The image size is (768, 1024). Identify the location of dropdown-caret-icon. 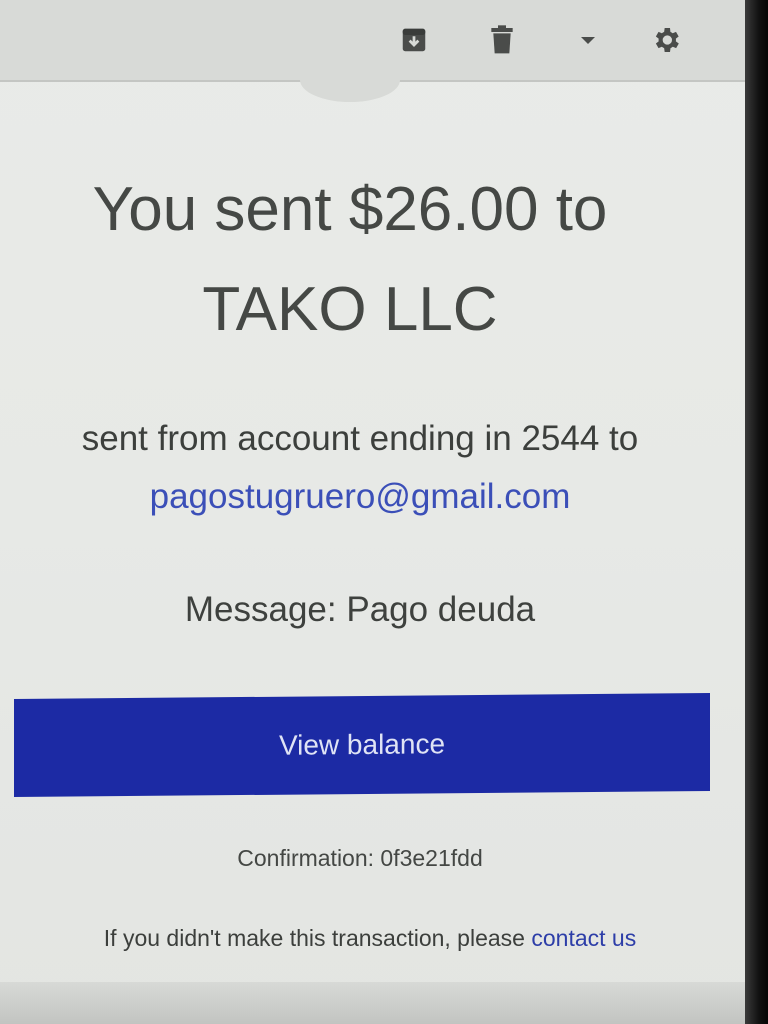
(588, 40).